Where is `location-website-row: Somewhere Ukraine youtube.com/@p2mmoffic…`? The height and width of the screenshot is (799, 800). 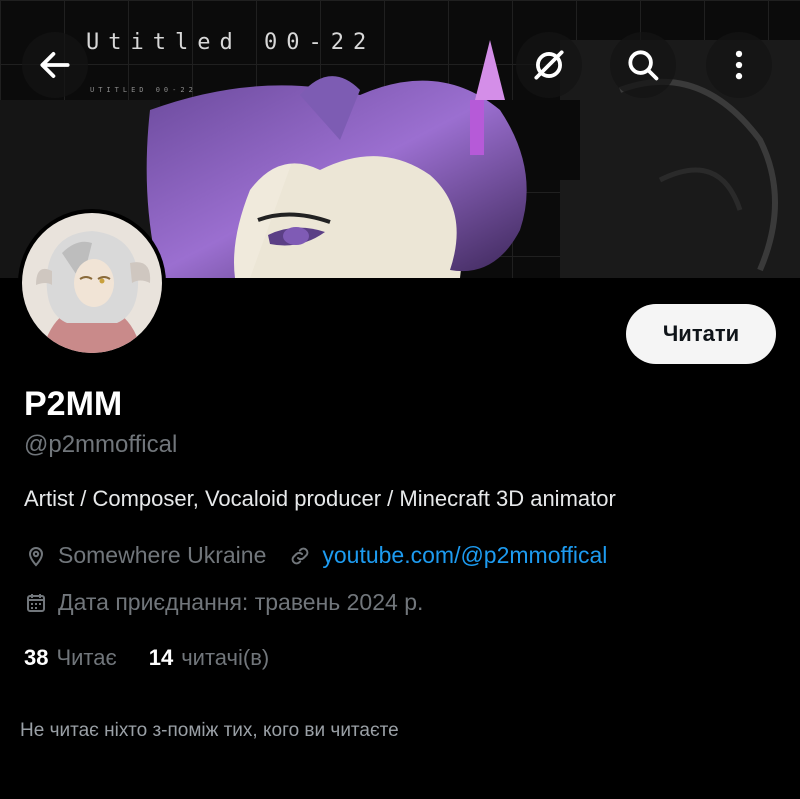
location-website-row: Somewhere Ukraine youtube.com/@p2mmoffic… is located at coordinates (315, 555).